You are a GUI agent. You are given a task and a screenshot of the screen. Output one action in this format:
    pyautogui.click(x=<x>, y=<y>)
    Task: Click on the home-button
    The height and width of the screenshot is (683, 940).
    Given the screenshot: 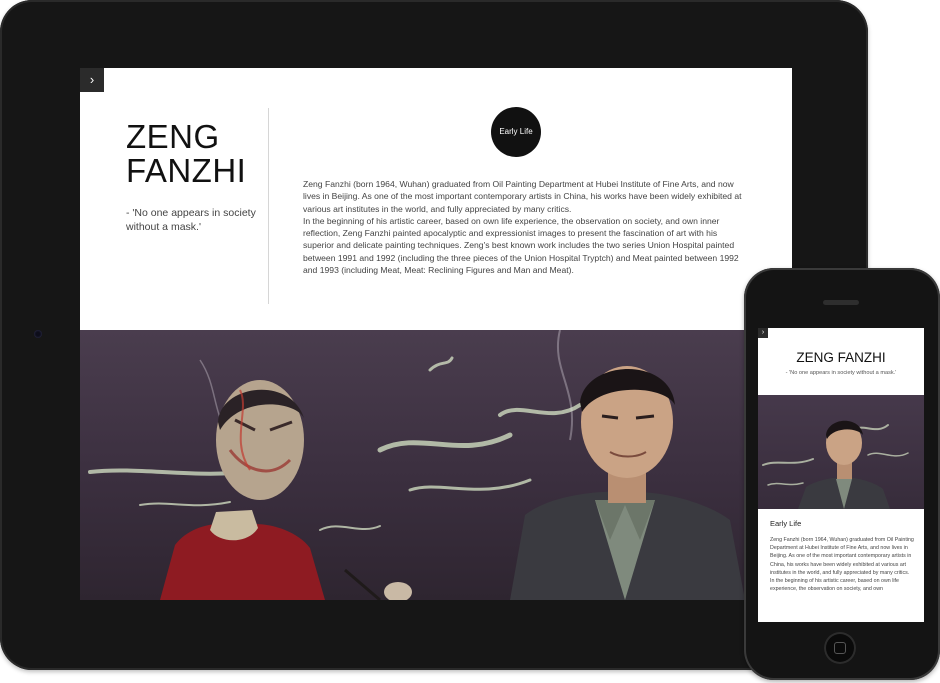 What is the action you would take?
    pyautogui.click(x=840, y=648)
    